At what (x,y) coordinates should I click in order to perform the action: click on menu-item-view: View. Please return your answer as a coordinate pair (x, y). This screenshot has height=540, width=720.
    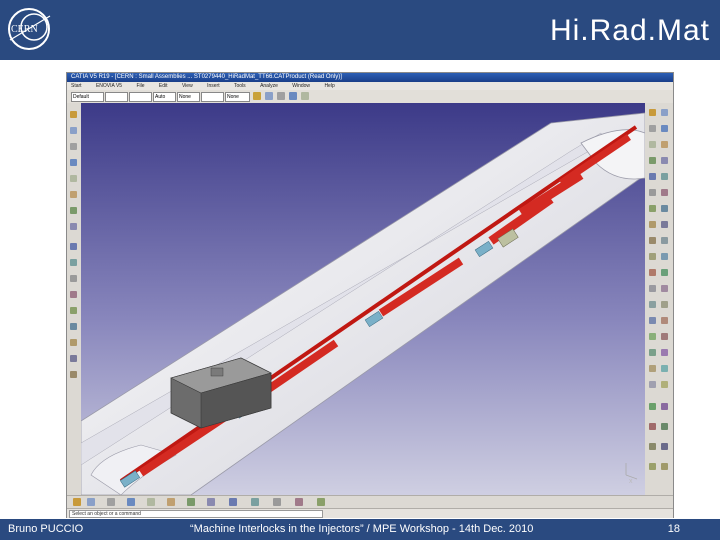
    Looking at the image, I should click on (187, 86).